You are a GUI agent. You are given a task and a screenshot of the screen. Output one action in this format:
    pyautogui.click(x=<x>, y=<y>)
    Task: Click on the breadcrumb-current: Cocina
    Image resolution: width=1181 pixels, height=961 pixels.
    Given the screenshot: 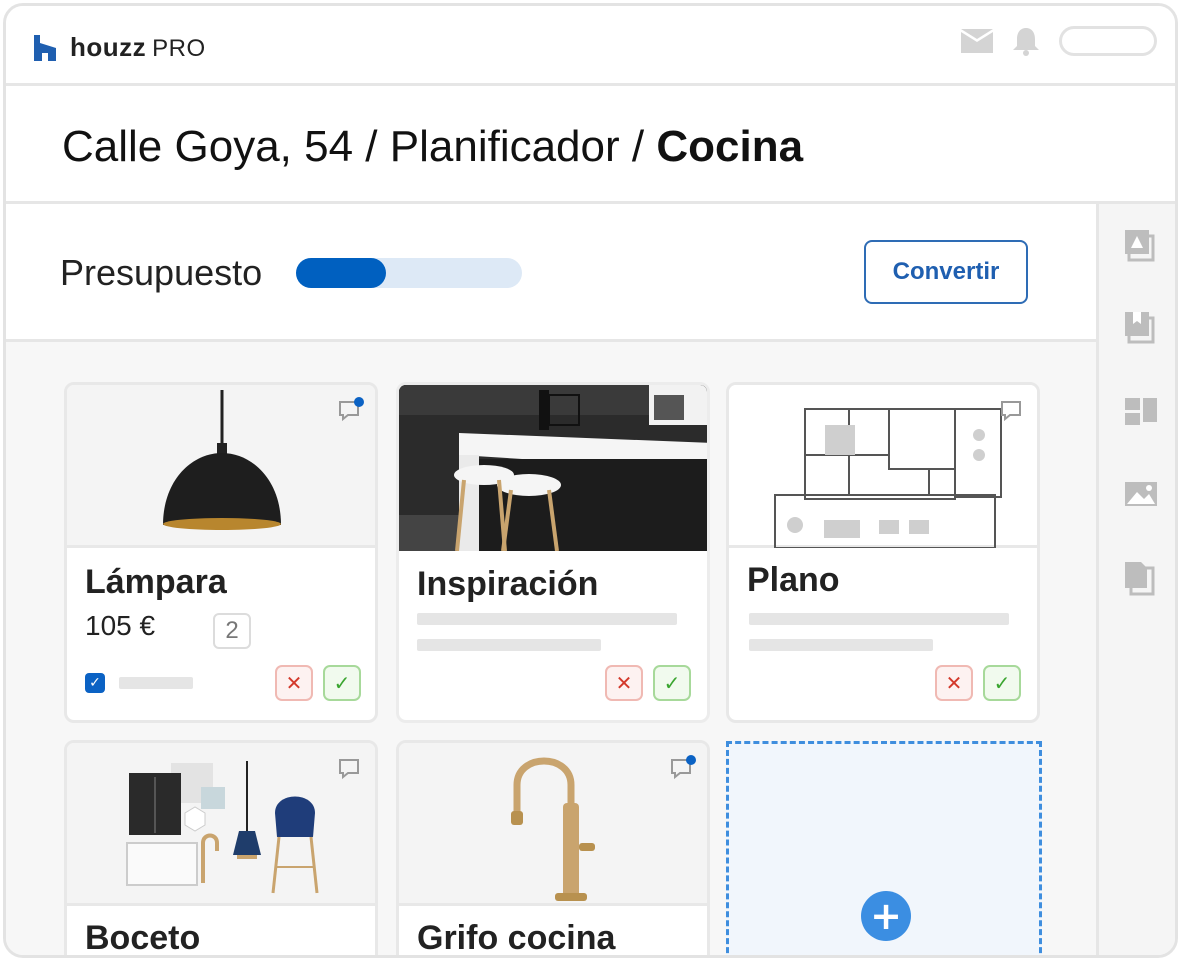 What is the action you would take?
    pyautogui.click(x=730, y=146)
    